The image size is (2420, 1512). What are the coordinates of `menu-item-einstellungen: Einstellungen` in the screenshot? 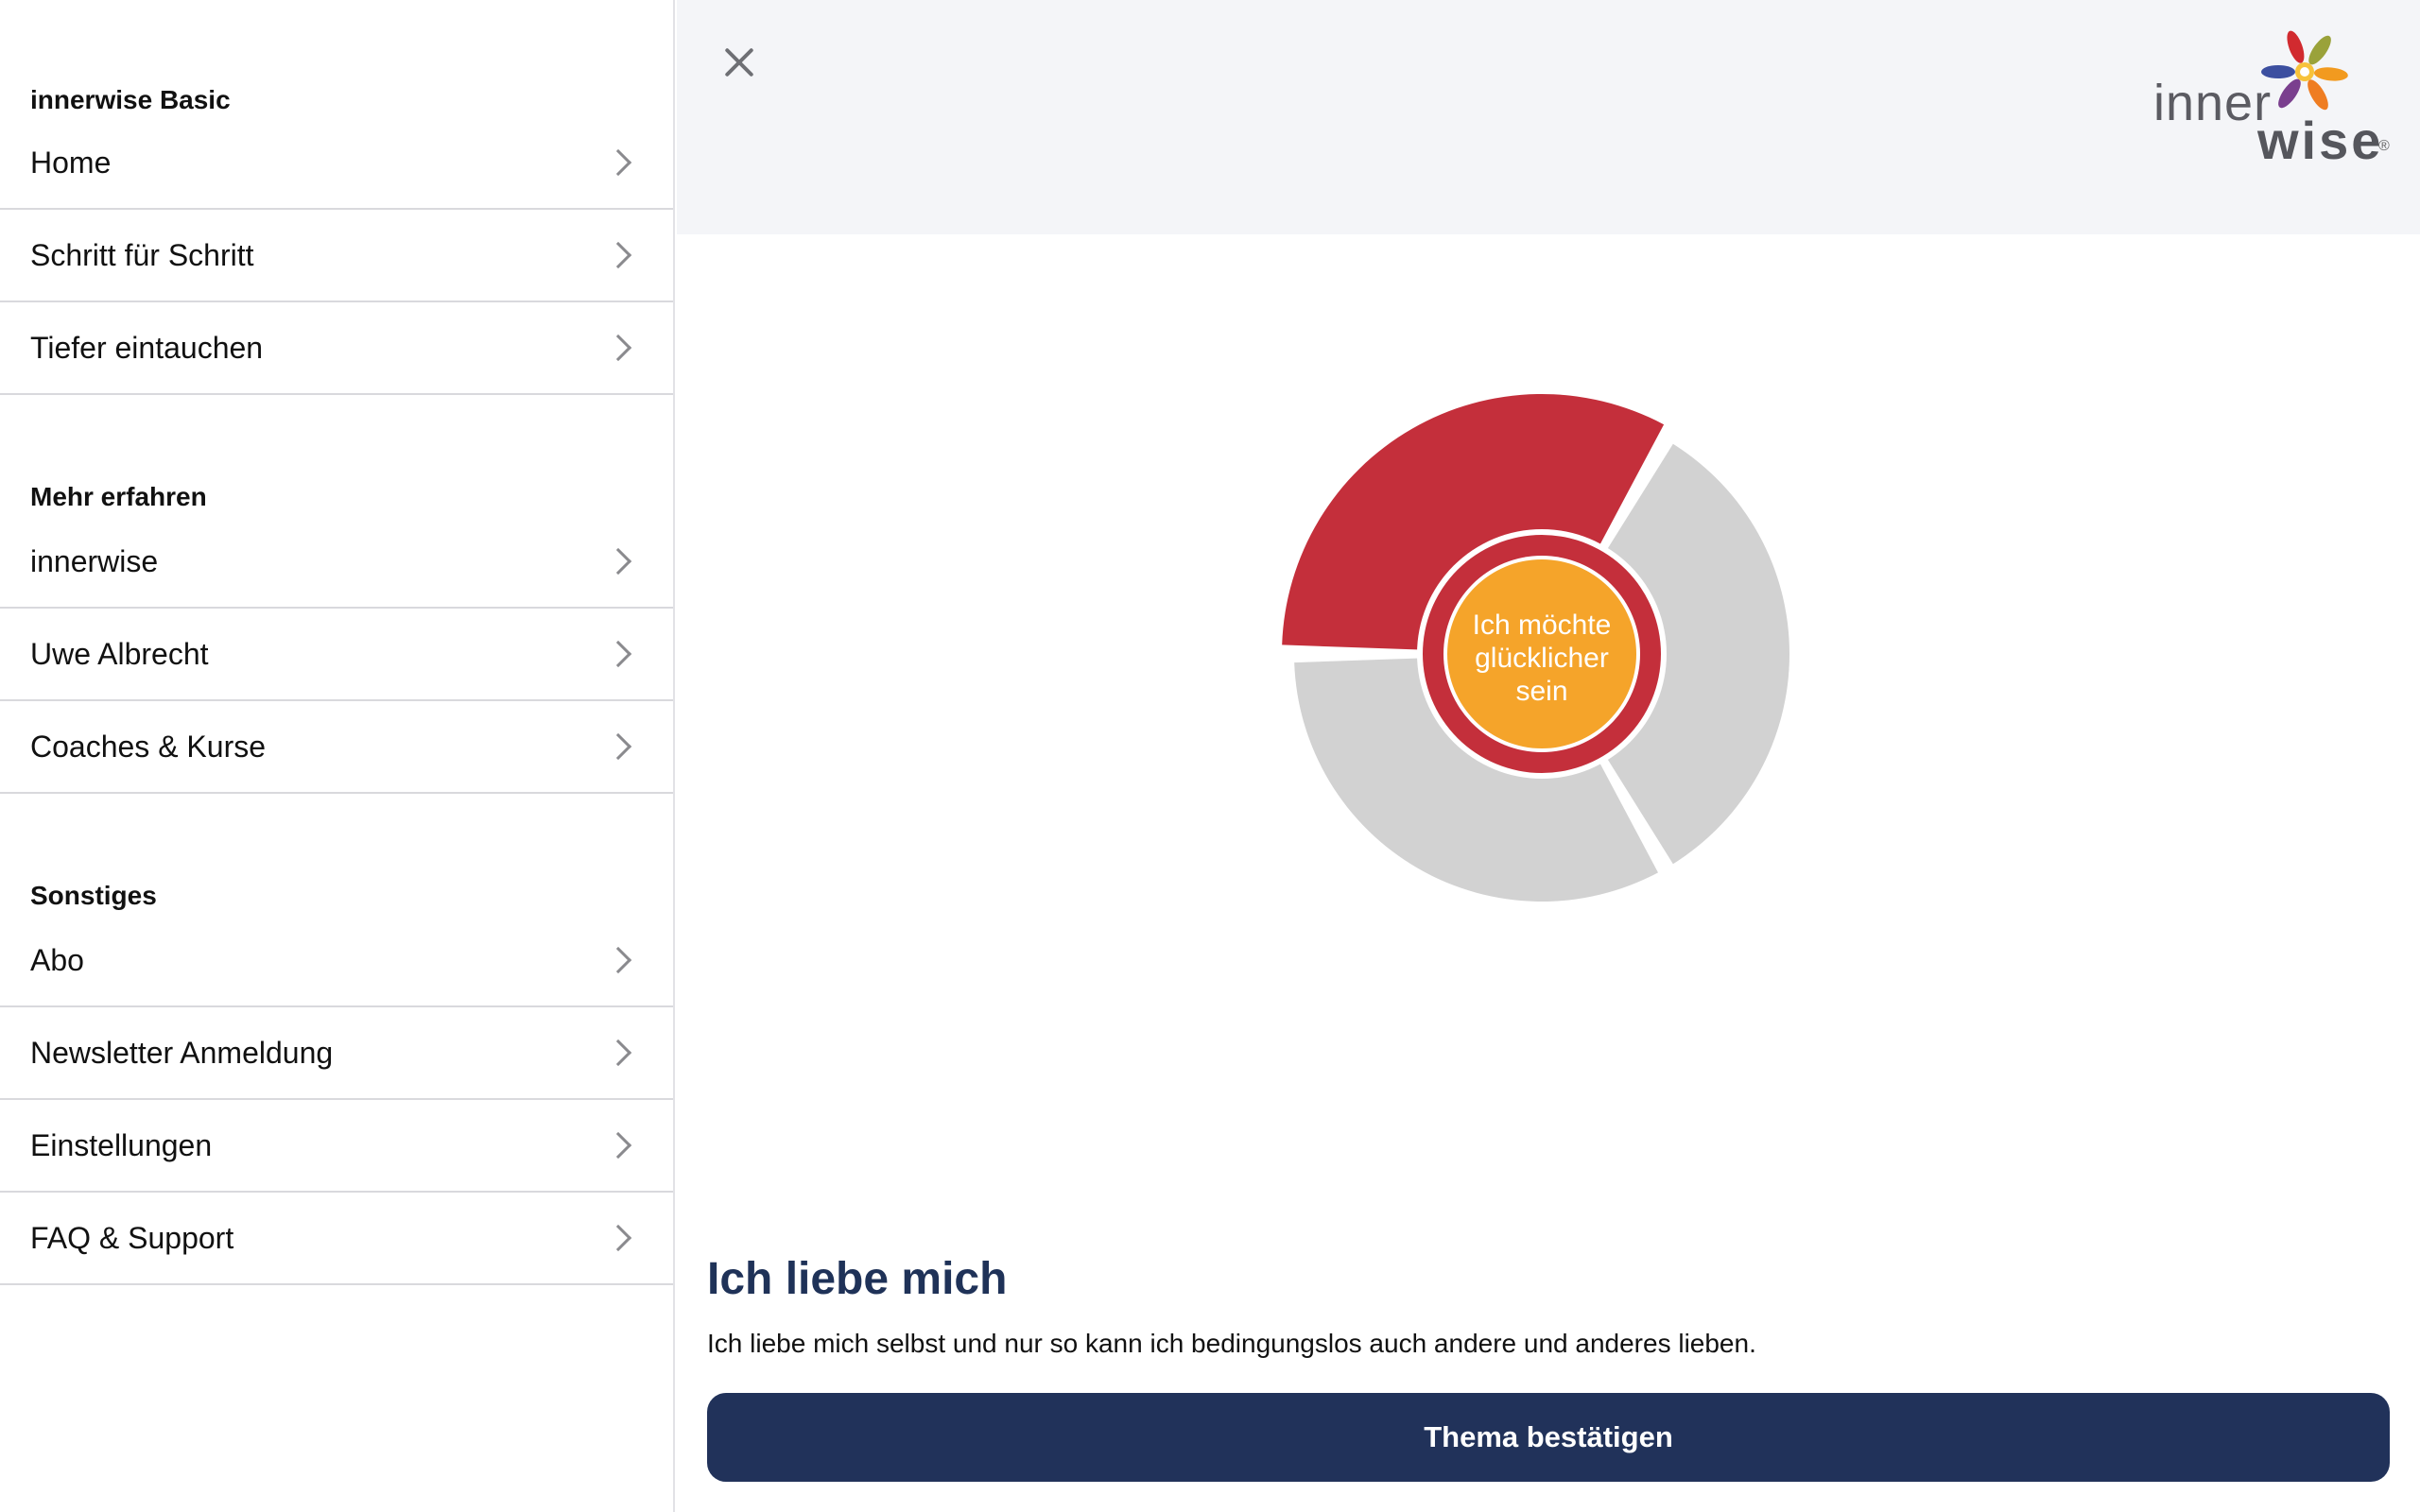 It's located at (336, 1146).